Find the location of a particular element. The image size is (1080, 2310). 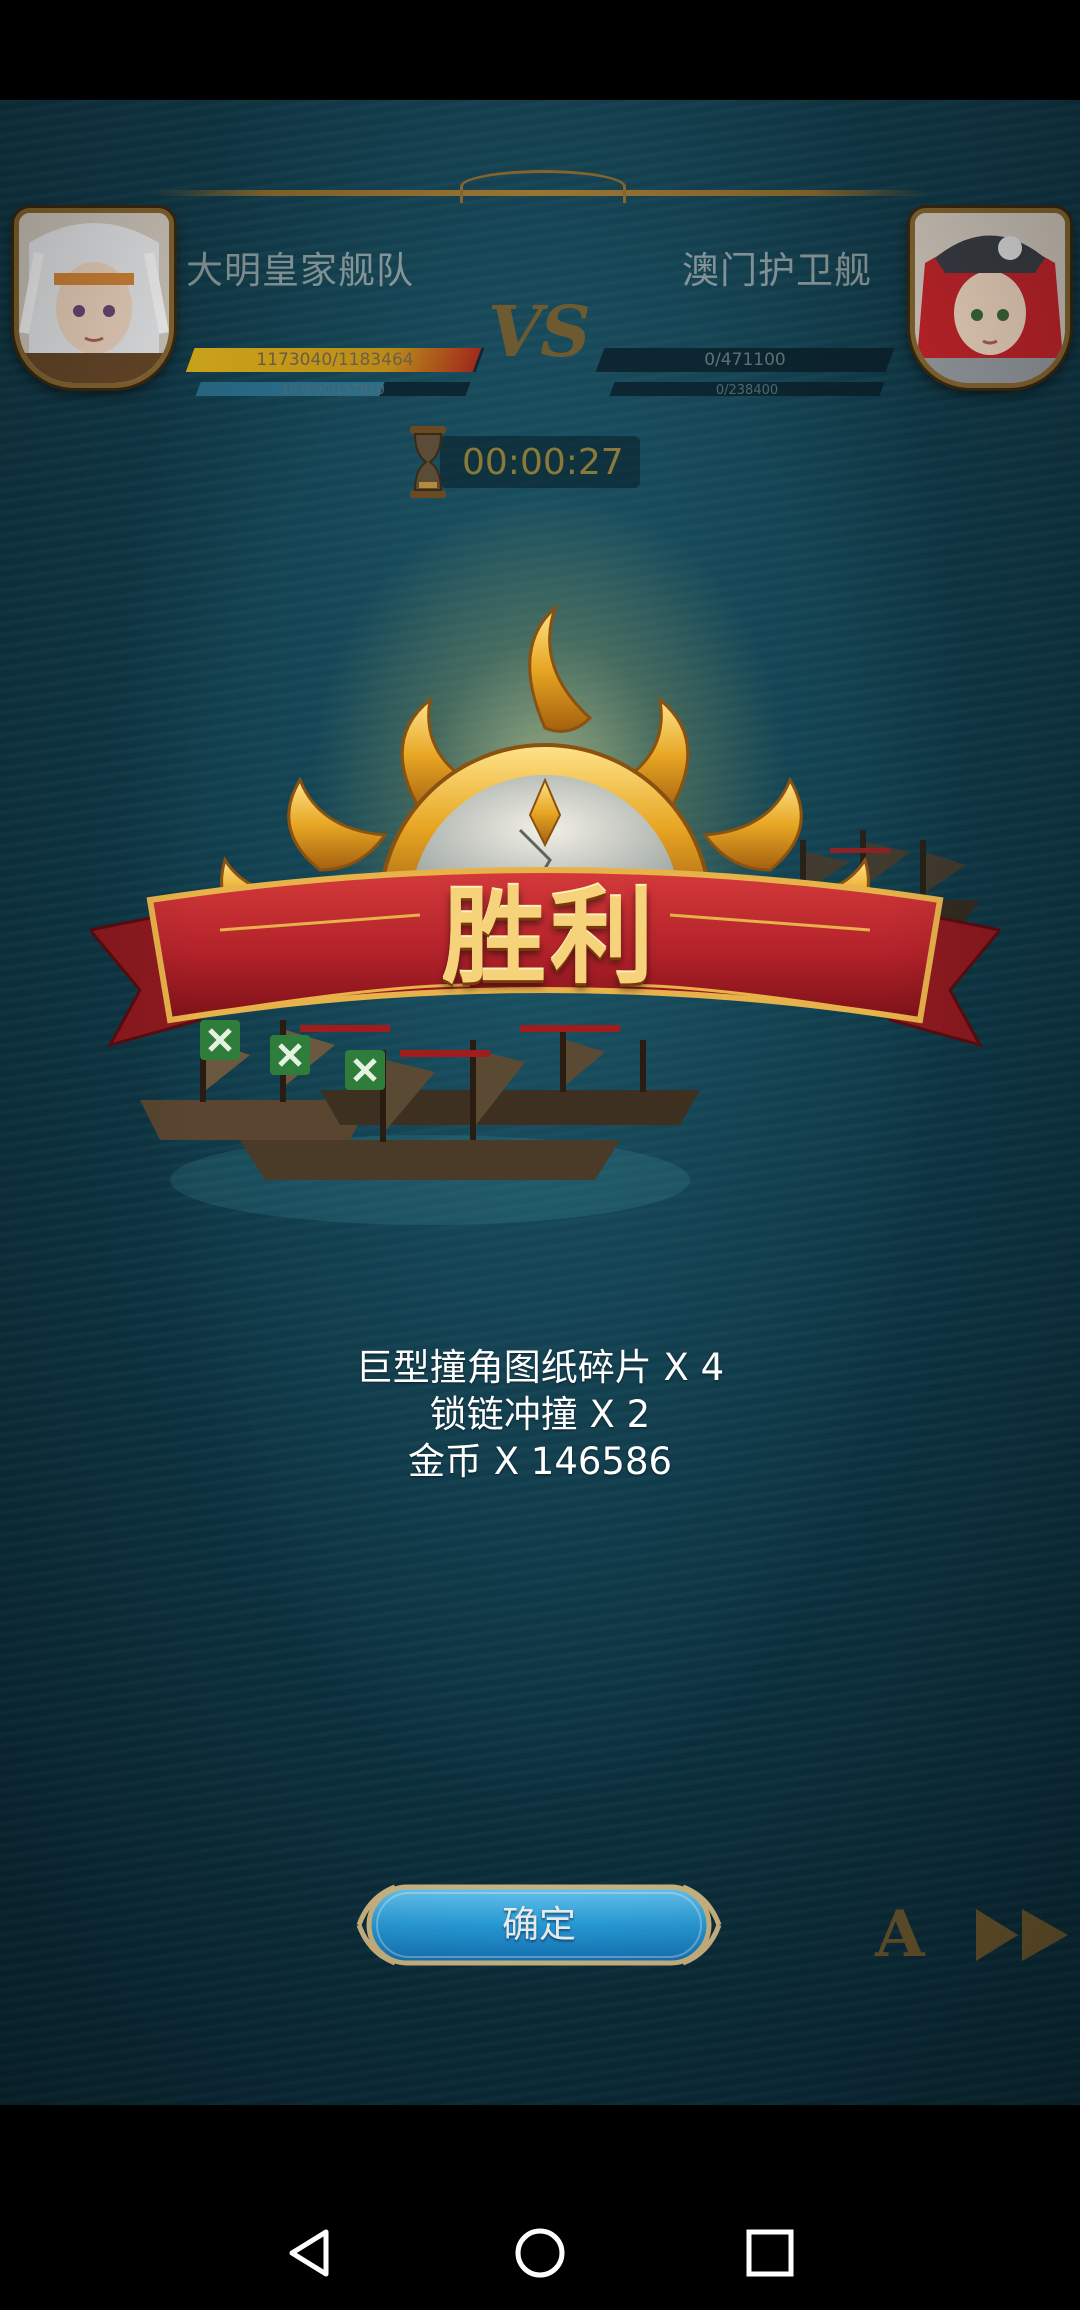

right-commander-avatar is located at coordinates (990, 298).